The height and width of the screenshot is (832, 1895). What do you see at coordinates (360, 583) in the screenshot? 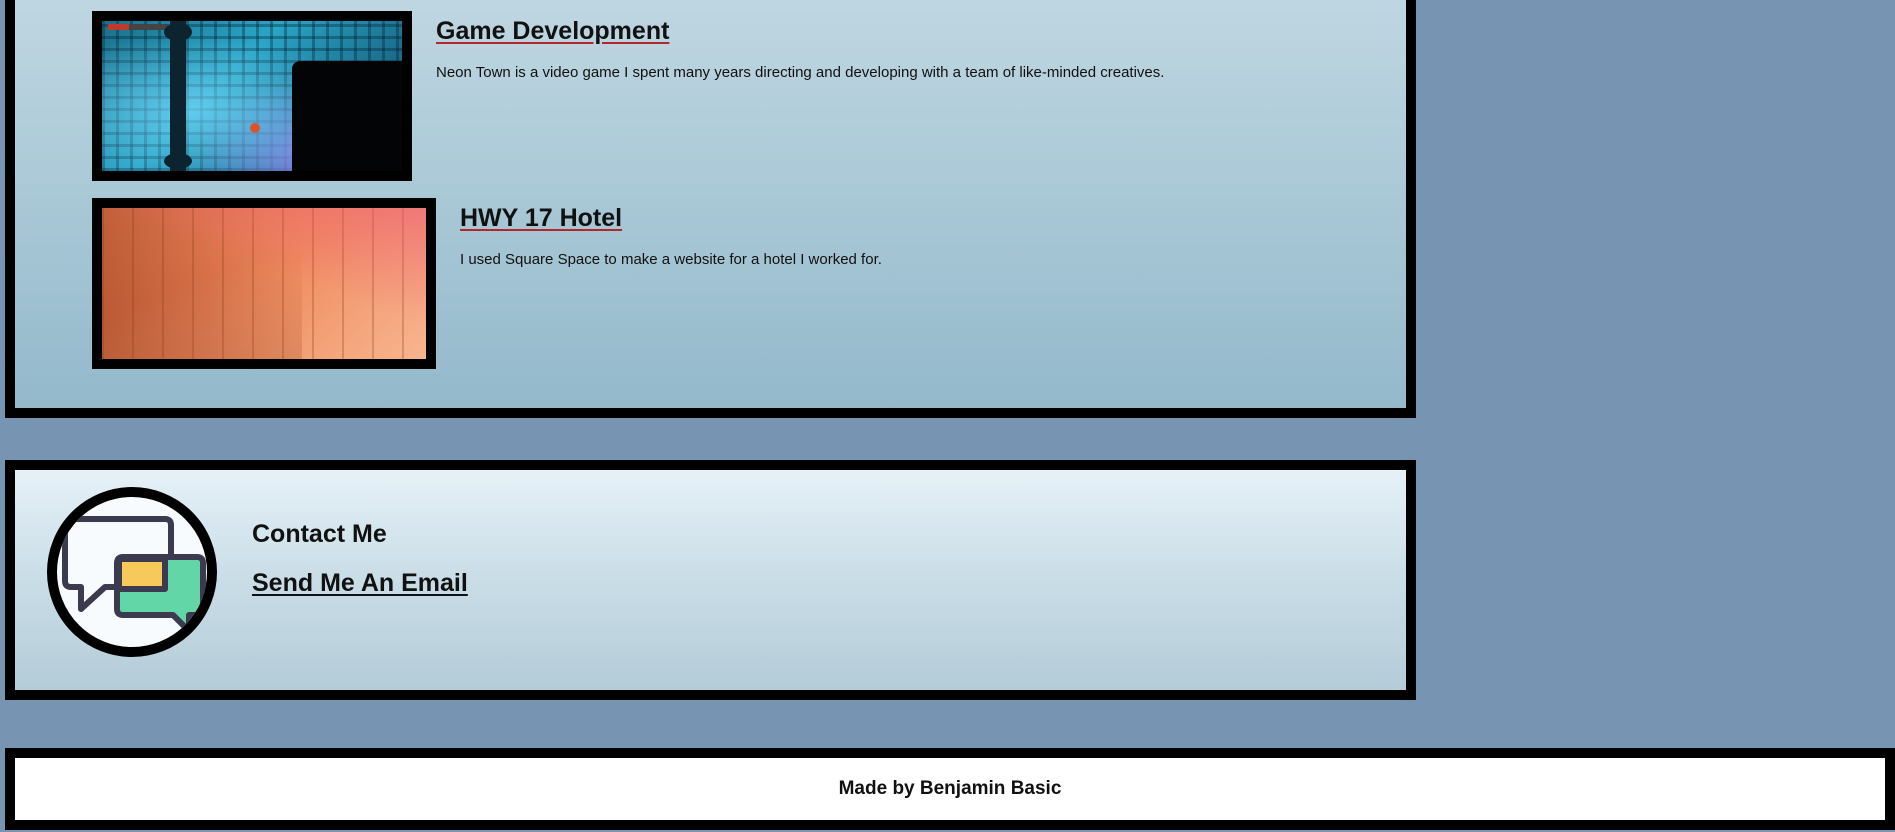
I see `send-email-link: Send Me An Email` at bounding box center [360, 583].